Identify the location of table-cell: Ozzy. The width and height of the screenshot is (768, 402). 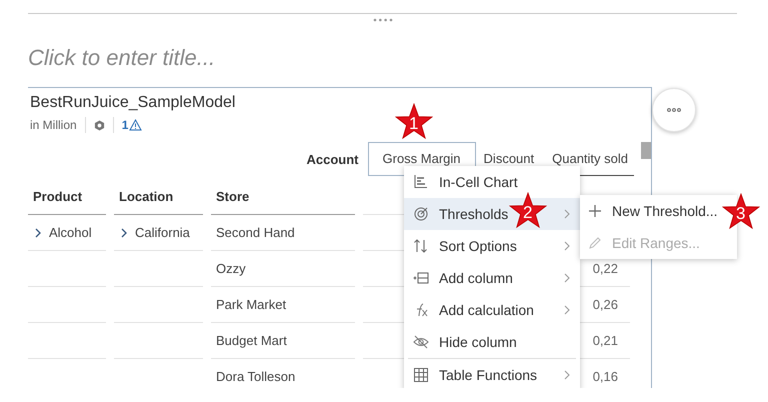
(231, 268).